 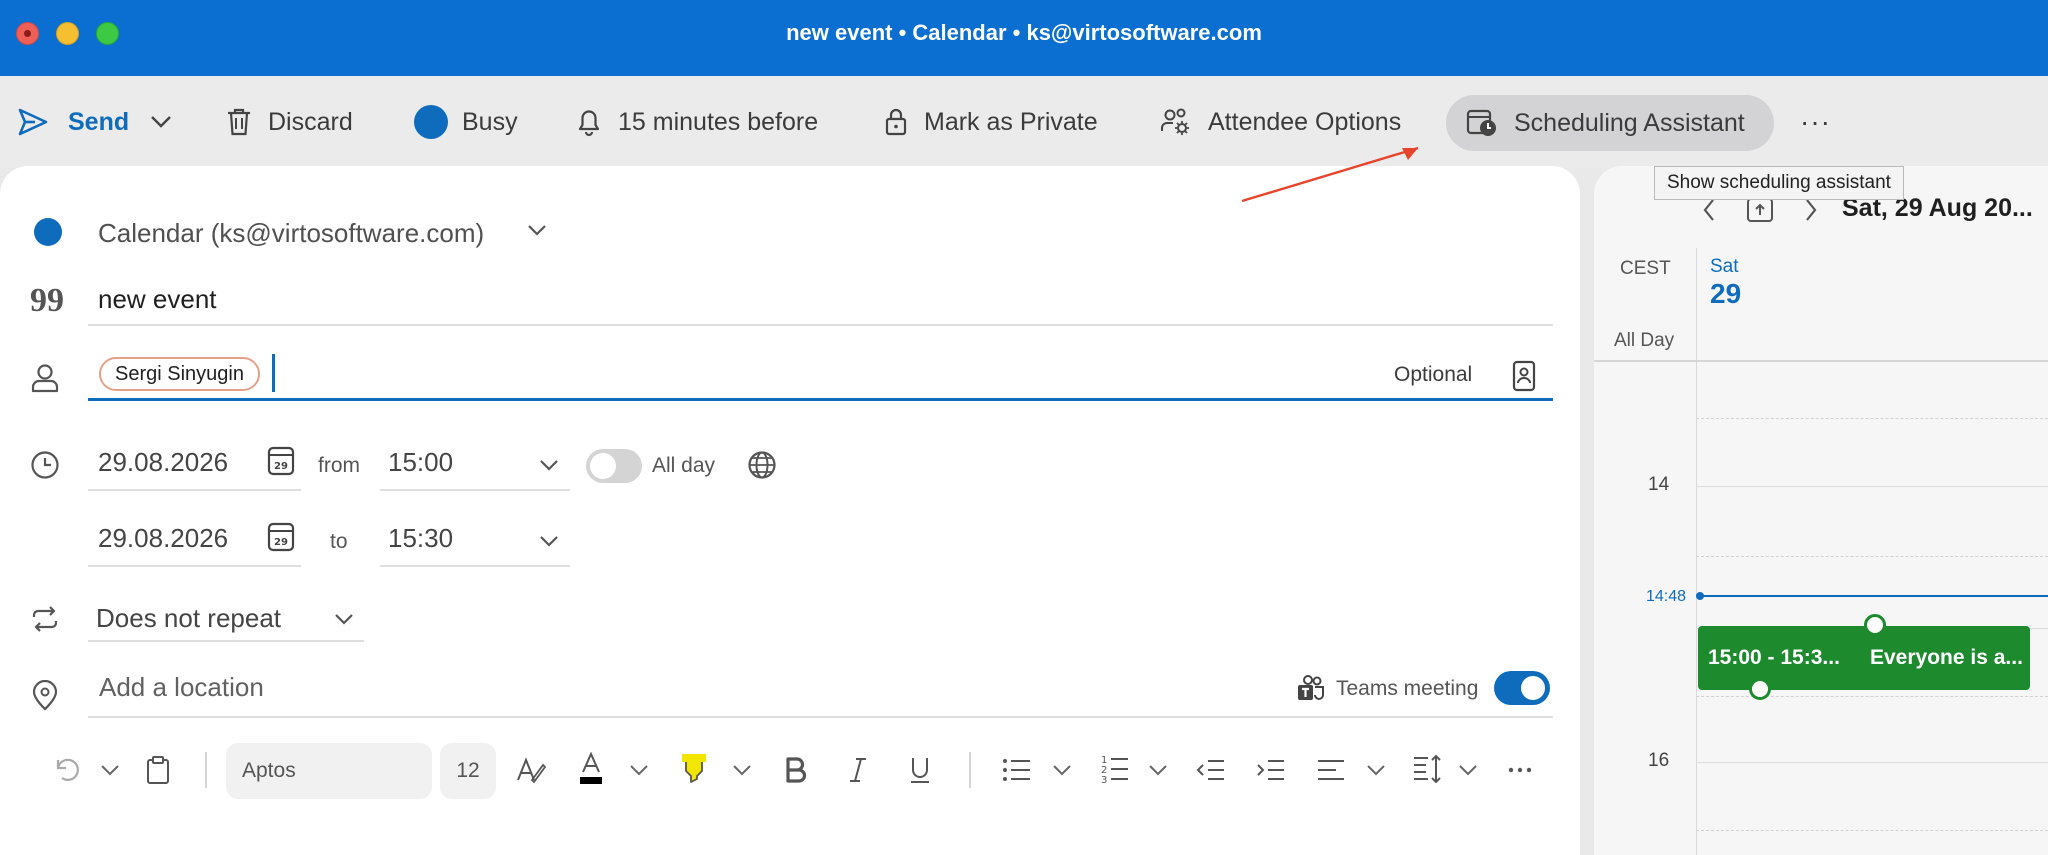 What do you see at coordinates (1760, 210) in the screenshot?
I see `today-icon` at bounding box center [1760, 210].